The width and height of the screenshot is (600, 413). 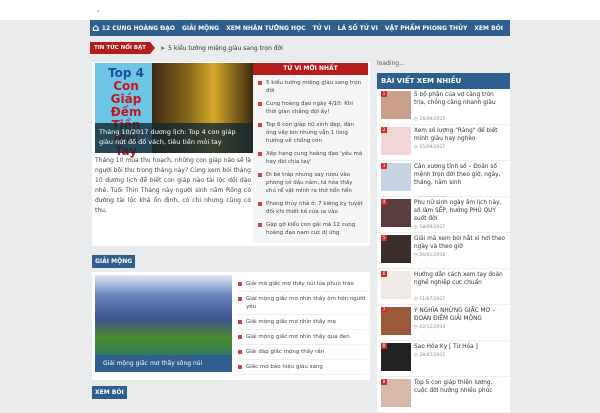 I want to click on ticker-link: 5 kiểu tướng miệng giàu sang trọn đời, so click(x=225, y=48).